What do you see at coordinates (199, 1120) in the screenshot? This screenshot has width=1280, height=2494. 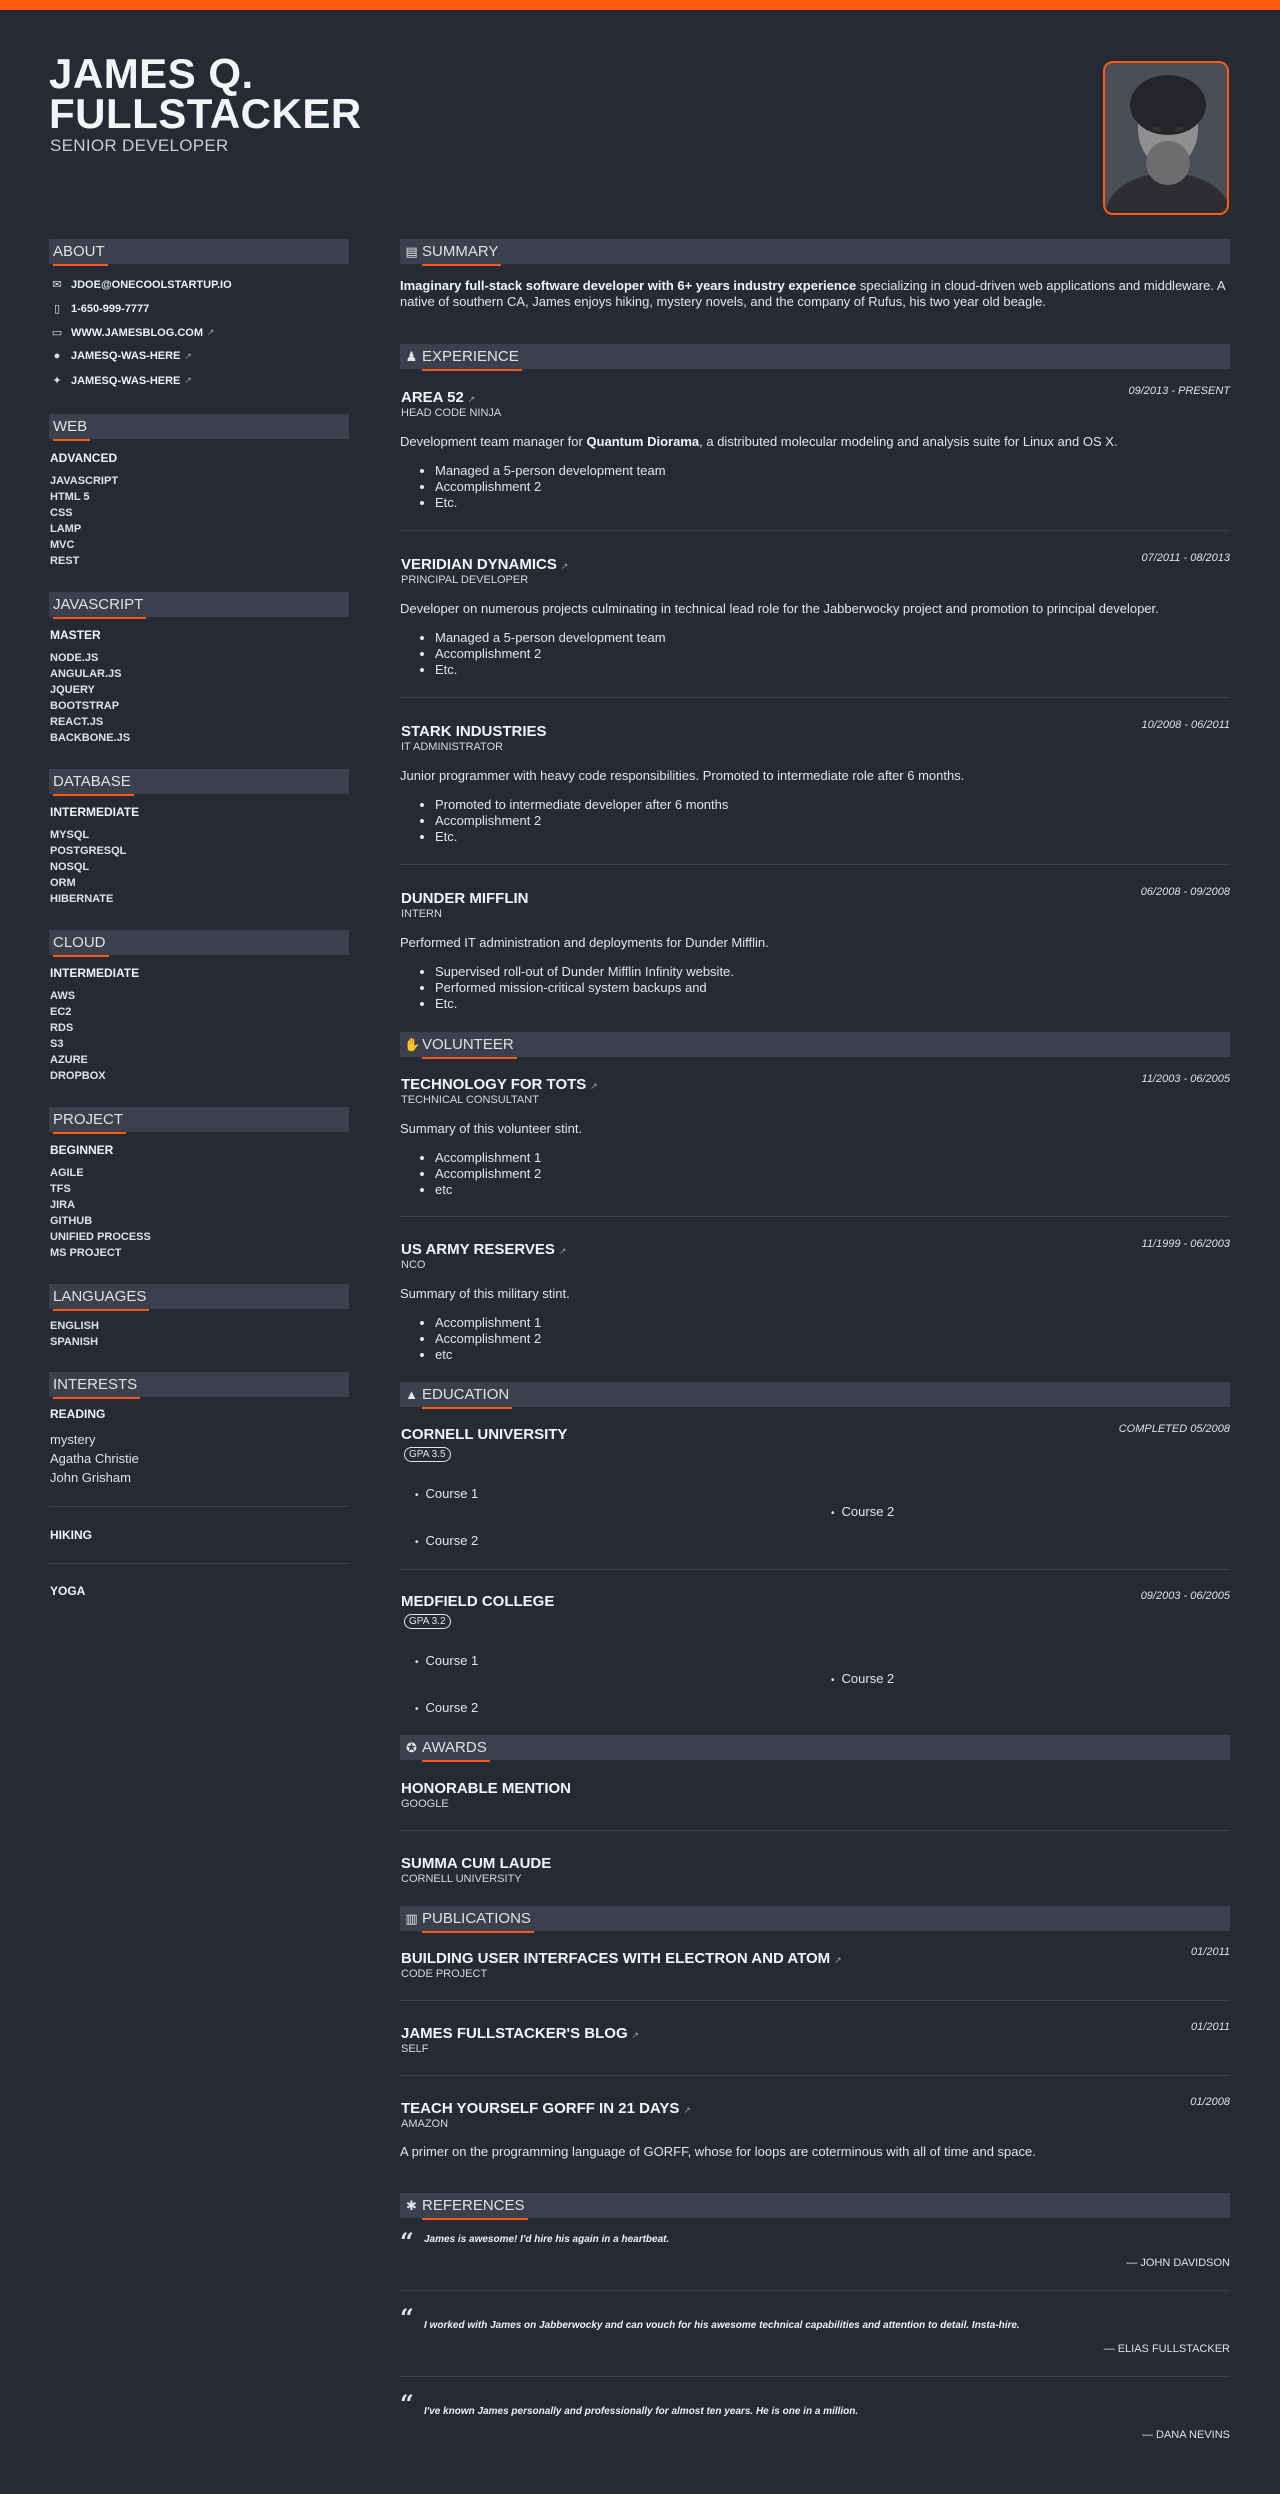 I see `section-header-project: PROJECT` at bounding box center [199, 1120].